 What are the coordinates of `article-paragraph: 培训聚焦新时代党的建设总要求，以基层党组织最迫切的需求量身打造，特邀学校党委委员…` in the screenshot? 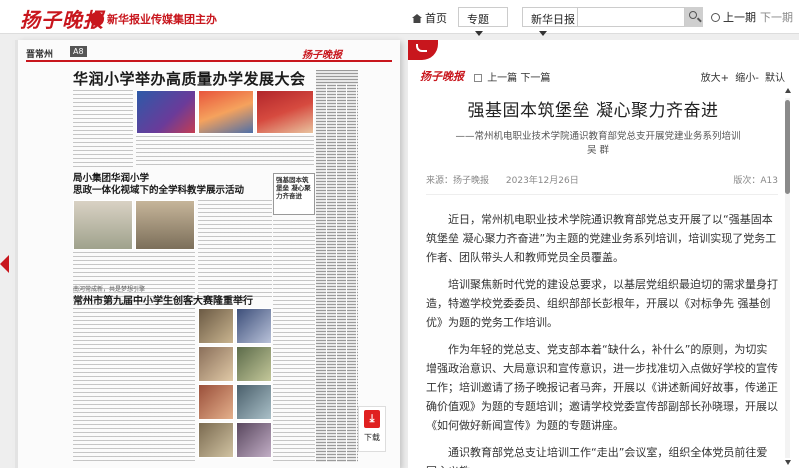 It's located at (602, 303).